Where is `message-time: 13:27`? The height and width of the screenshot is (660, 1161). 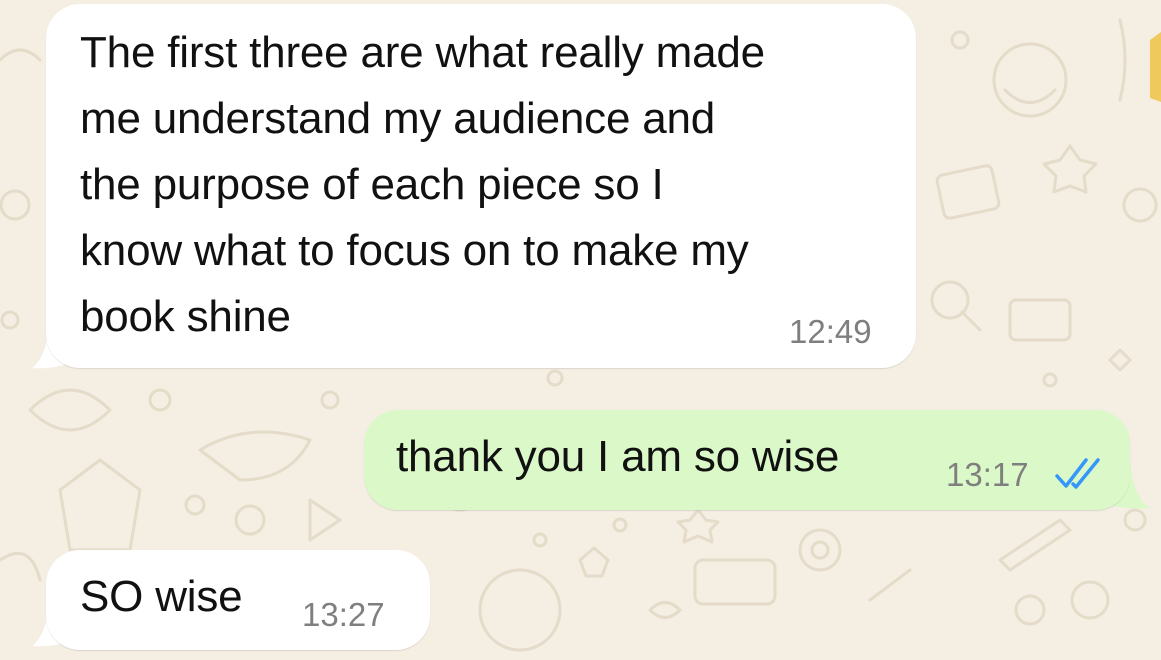 message-time: 13:27 is located at coordinates (343, 614).